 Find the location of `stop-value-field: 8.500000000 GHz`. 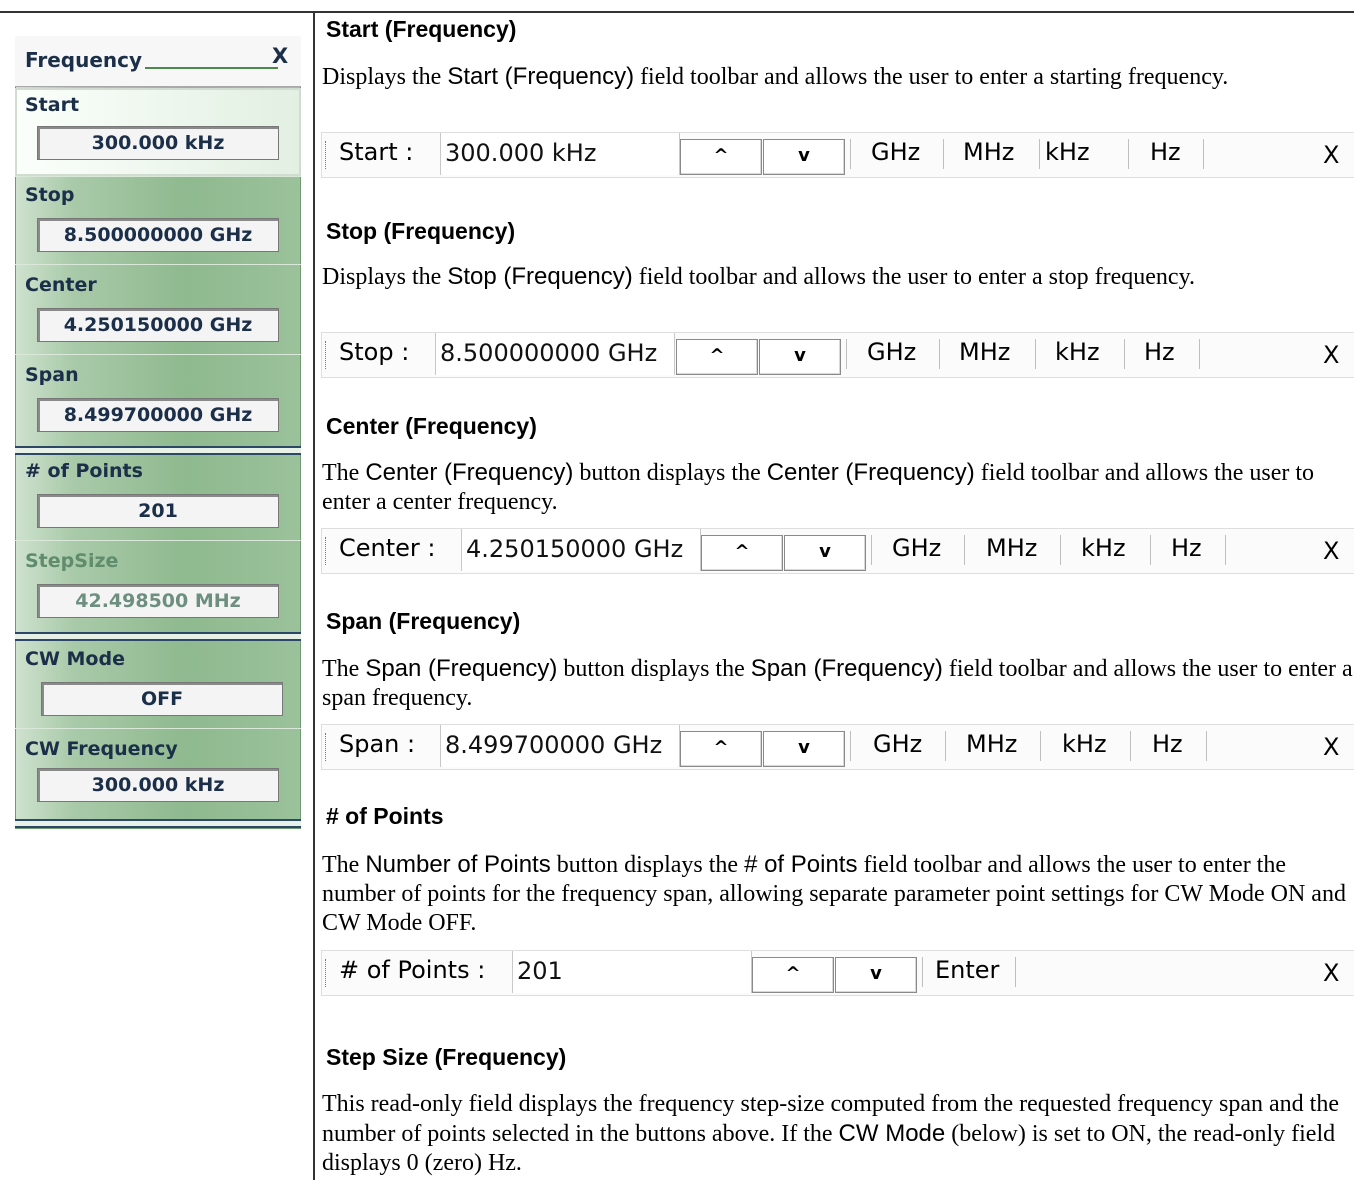

stop-value-field: 8.500000000 GHz is located at coordinates (555, 354).